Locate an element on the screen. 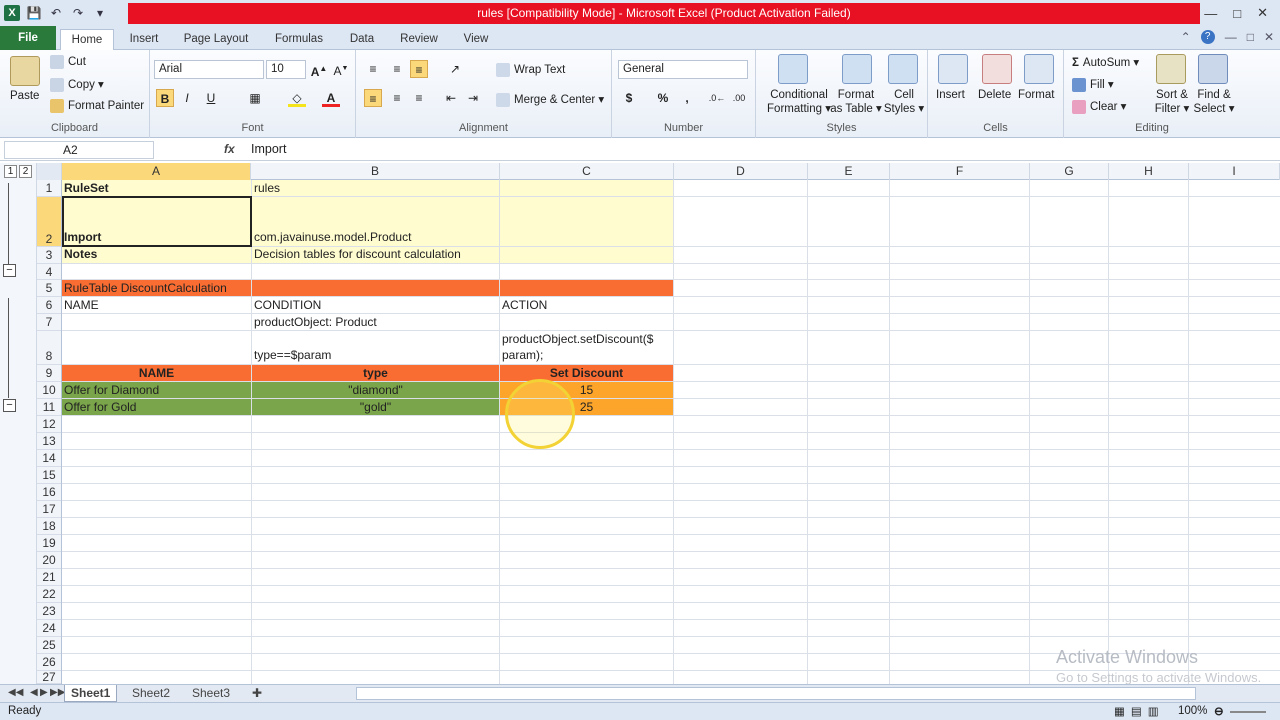  format-as-table-button: Format as Table ▾ is located at coordinates (856, 102).